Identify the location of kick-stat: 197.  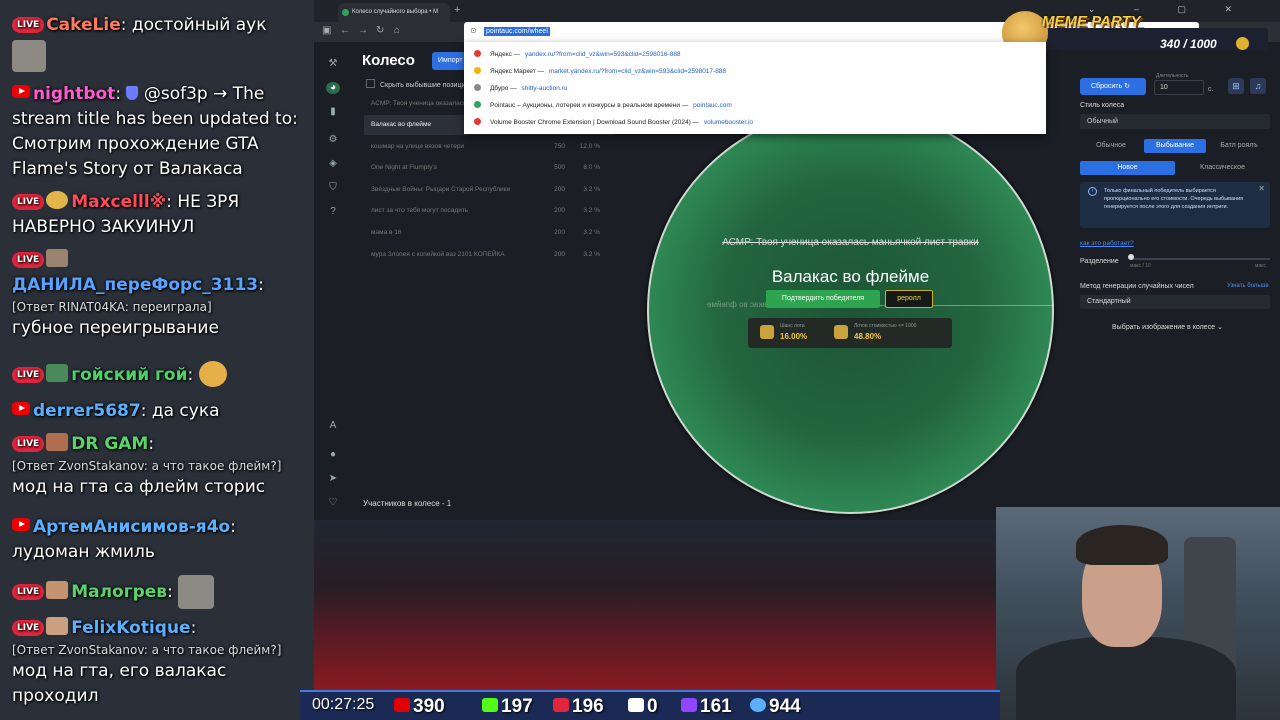
(507, 707).